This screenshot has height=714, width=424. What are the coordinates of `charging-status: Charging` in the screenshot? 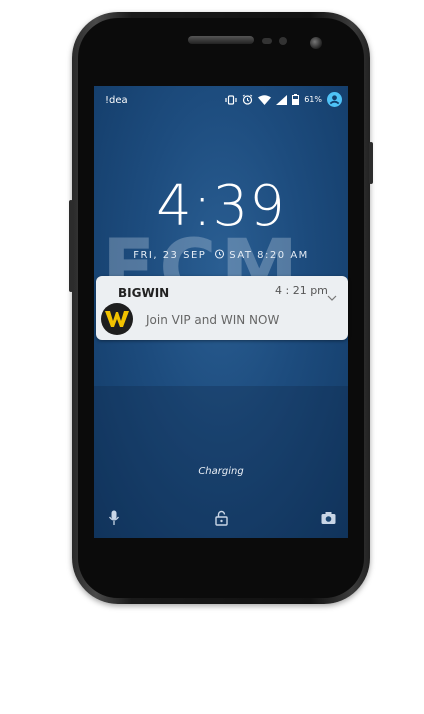 It's located at (221, 471).